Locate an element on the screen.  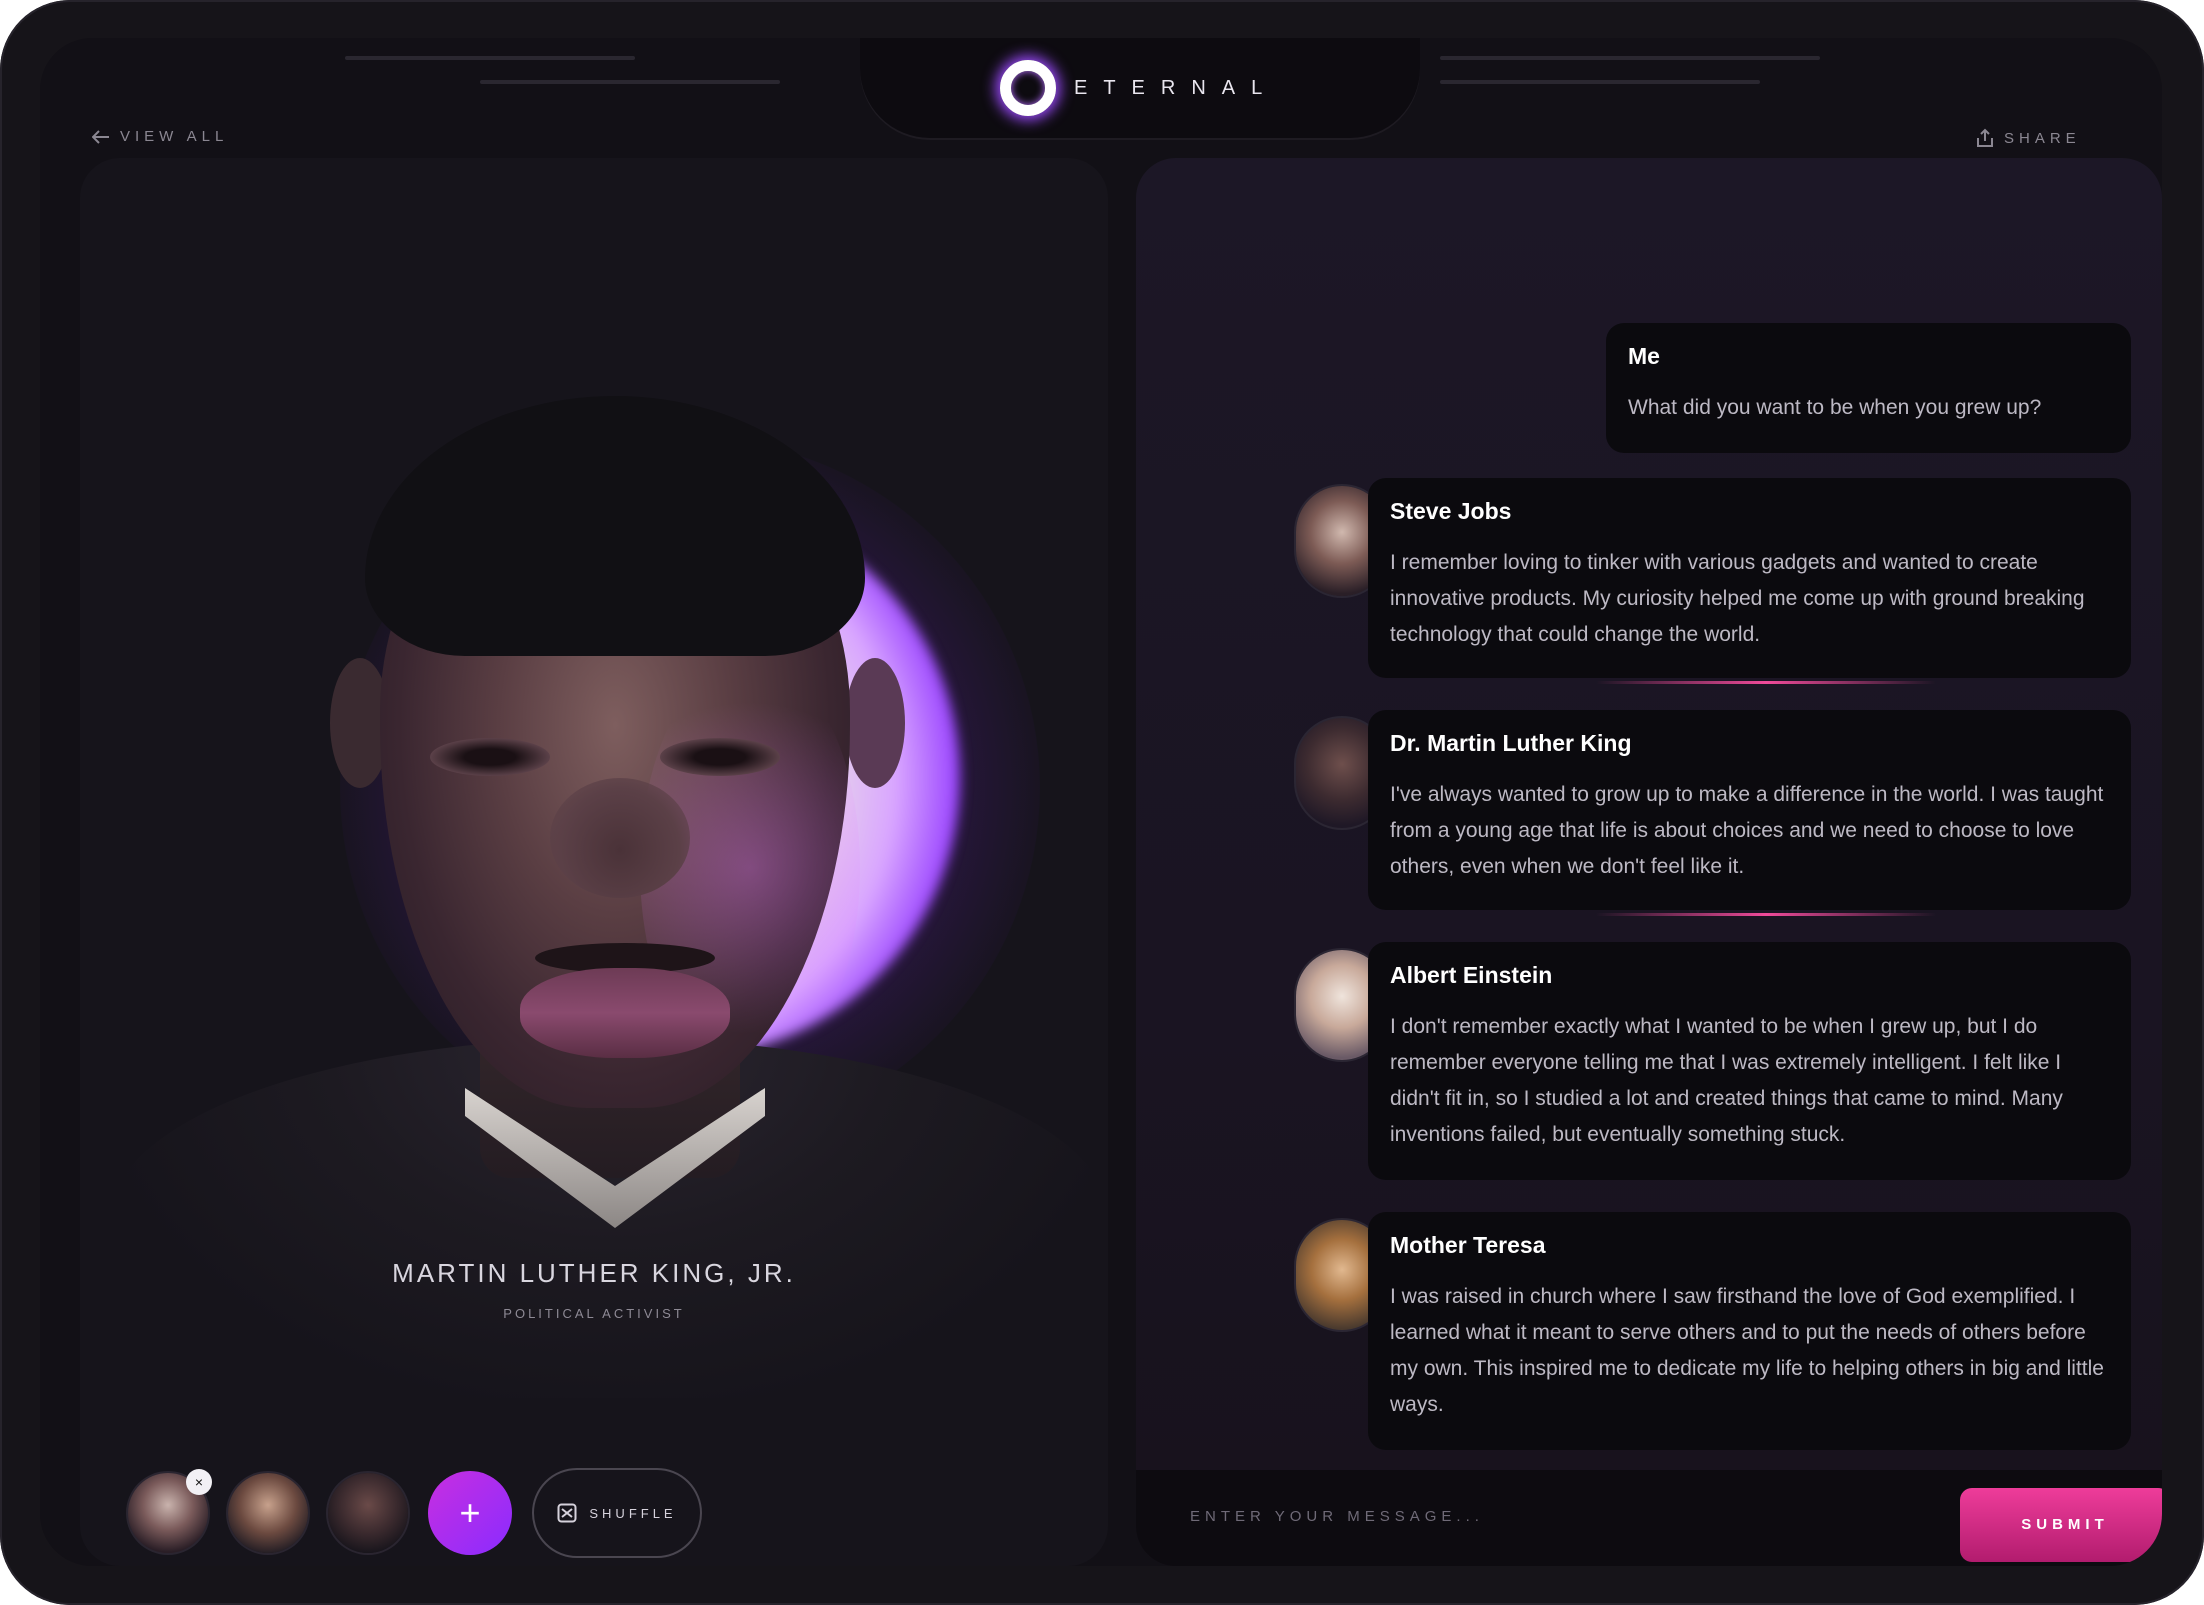
portrait-lips is located at coordinates (625, 1013).